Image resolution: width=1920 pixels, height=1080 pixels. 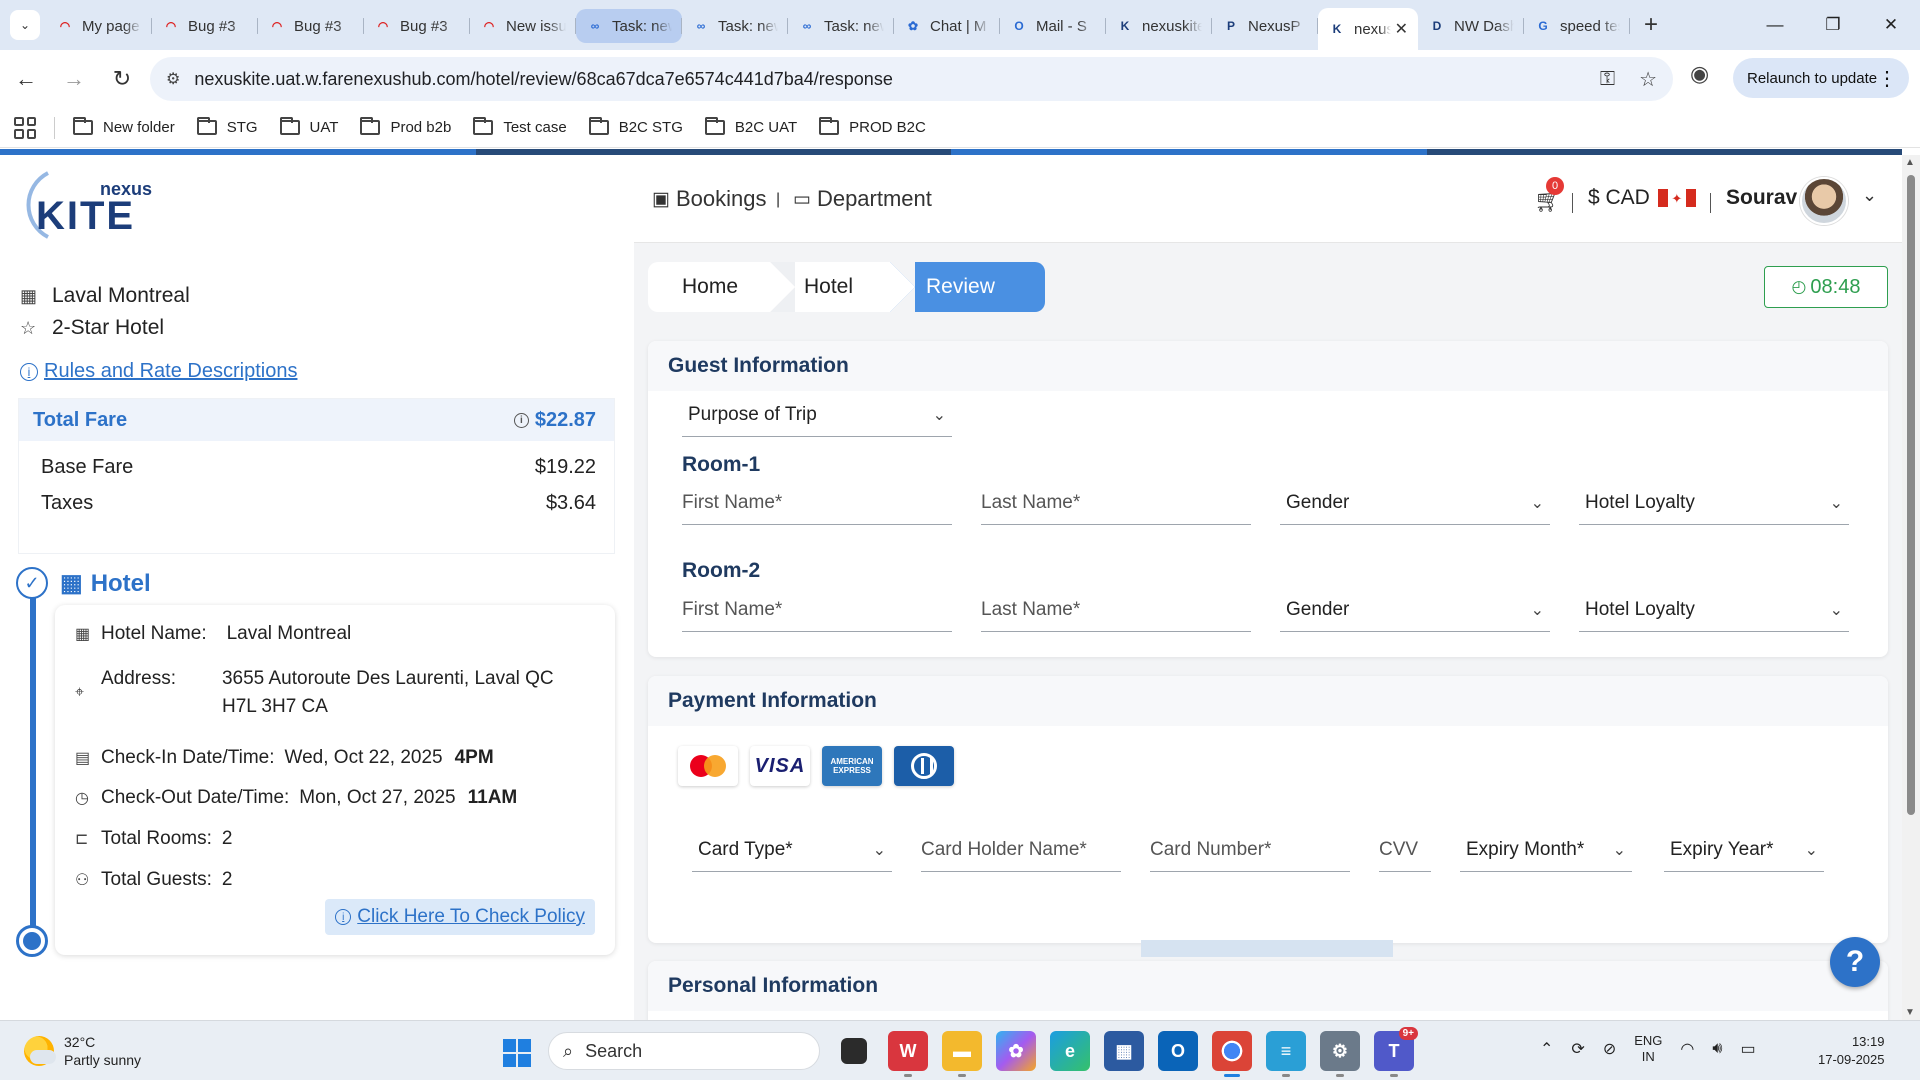 I want to click on room-2-last-name-input: Last Name*, so click(x=1116, y=610).